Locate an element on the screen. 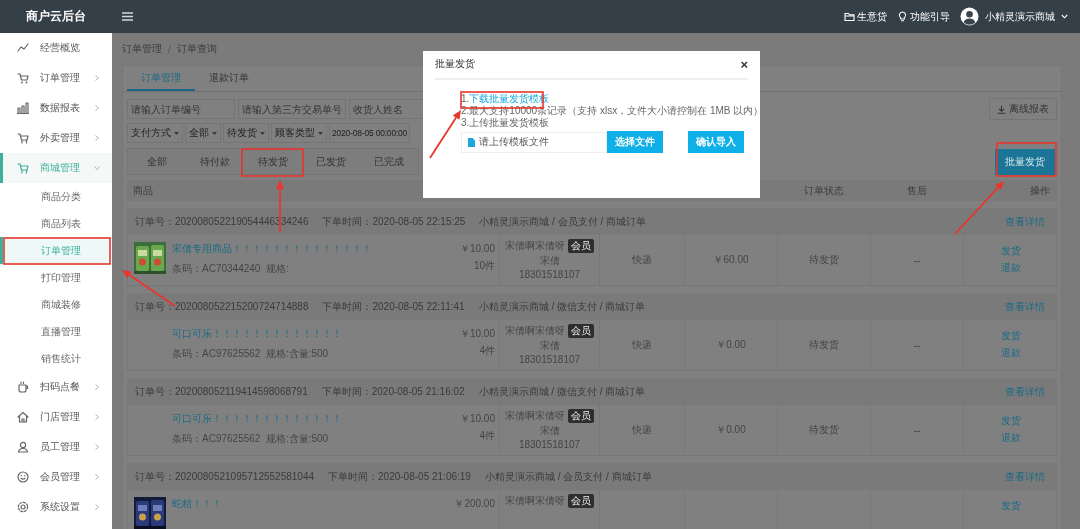 The image size is (1080, 529). table-cell: ￥60.00 is located at coordinates (731, 260).